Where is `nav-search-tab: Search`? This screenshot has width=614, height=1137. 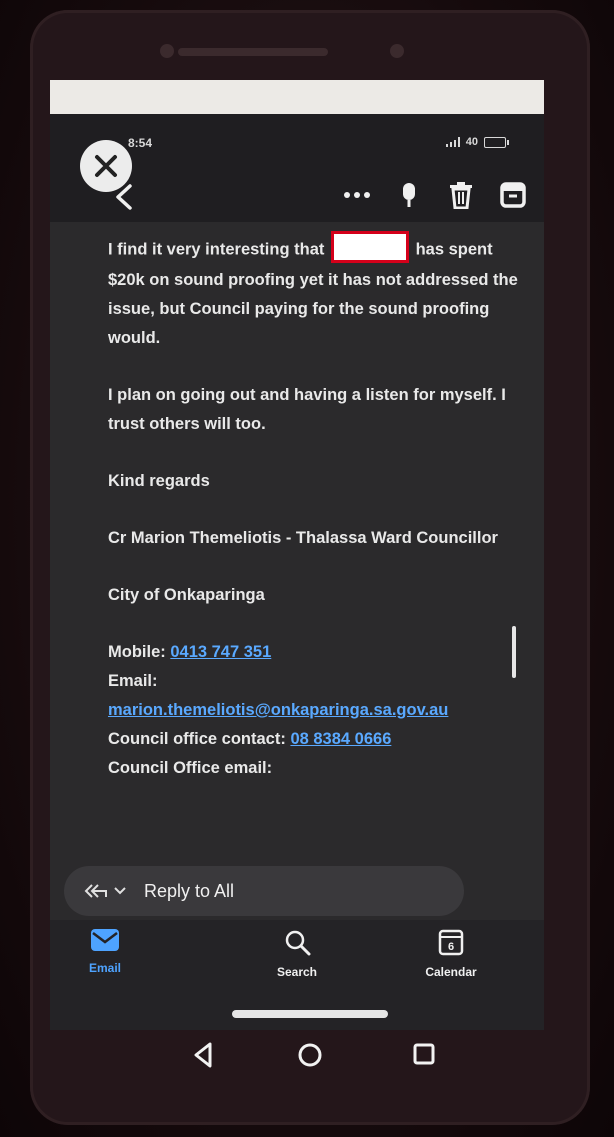 nav-search-tab: Search is located at coordinates (297, 953).